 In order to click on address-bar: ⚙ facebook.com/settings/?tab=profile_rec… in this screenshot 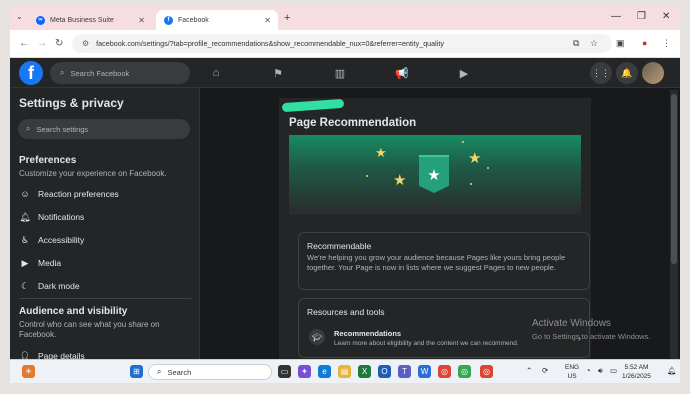, I will do `click(342, 43)`.